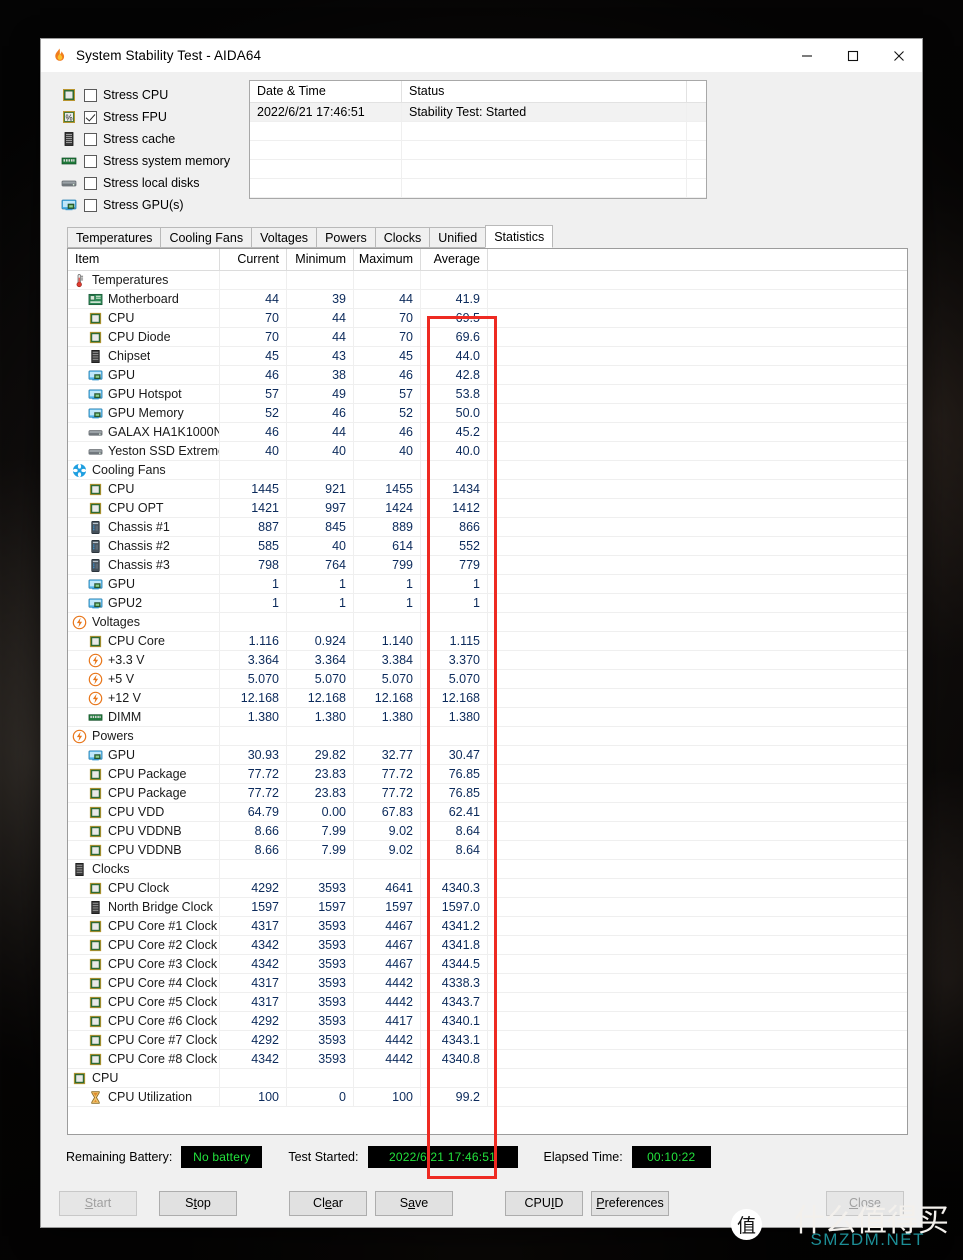 The height and width of the screenshot is (1260, 963). Describe the element at coordinates (153, 95) in the screenshot. I see `stress-option-row: Stress CPU` at that location.